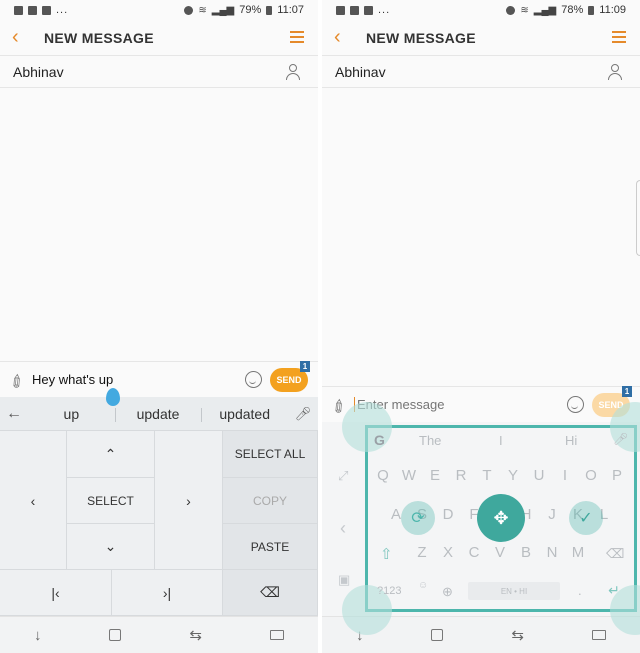 The height and width of the screenshot is (653, 640). I want to click on key-p: P, so click(617, 475).